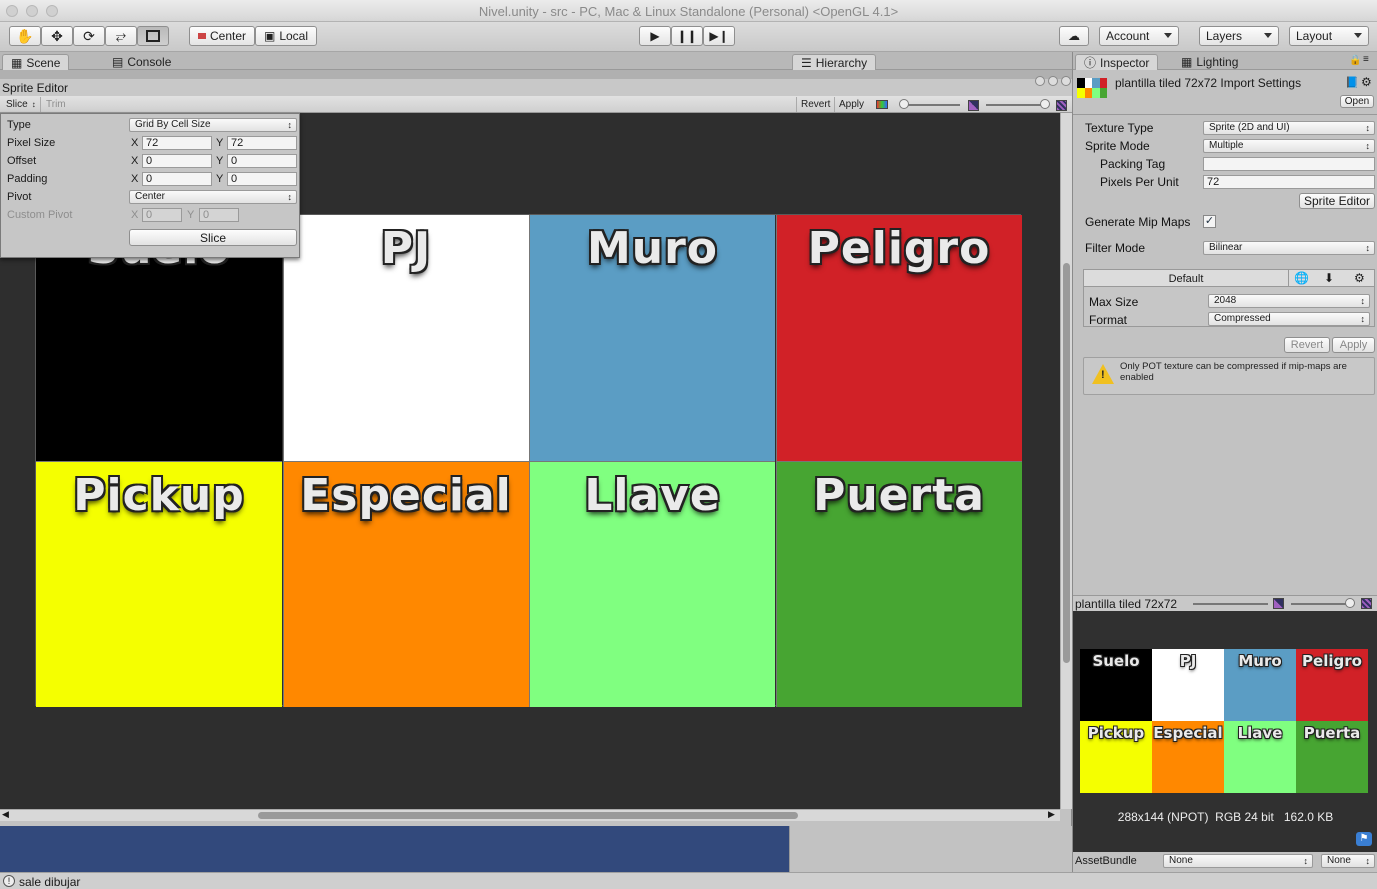 This screenshot has width=1377, height=889. Describe the element at coordinates (213, 237) in the screenshot. I see `slice-button: Slice` at that location.